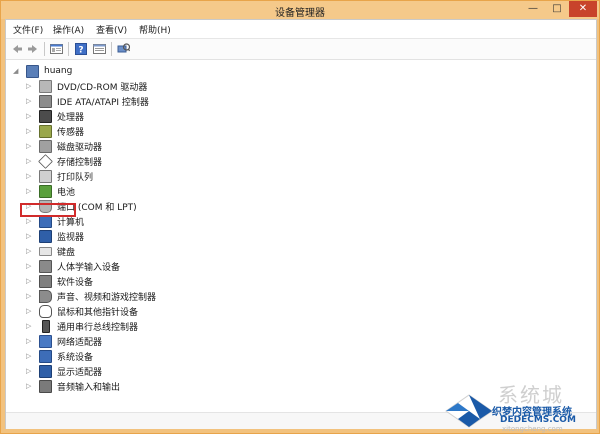 The image size is (600, 434). I want to click on disk-drive-icon, so click(45, 146).